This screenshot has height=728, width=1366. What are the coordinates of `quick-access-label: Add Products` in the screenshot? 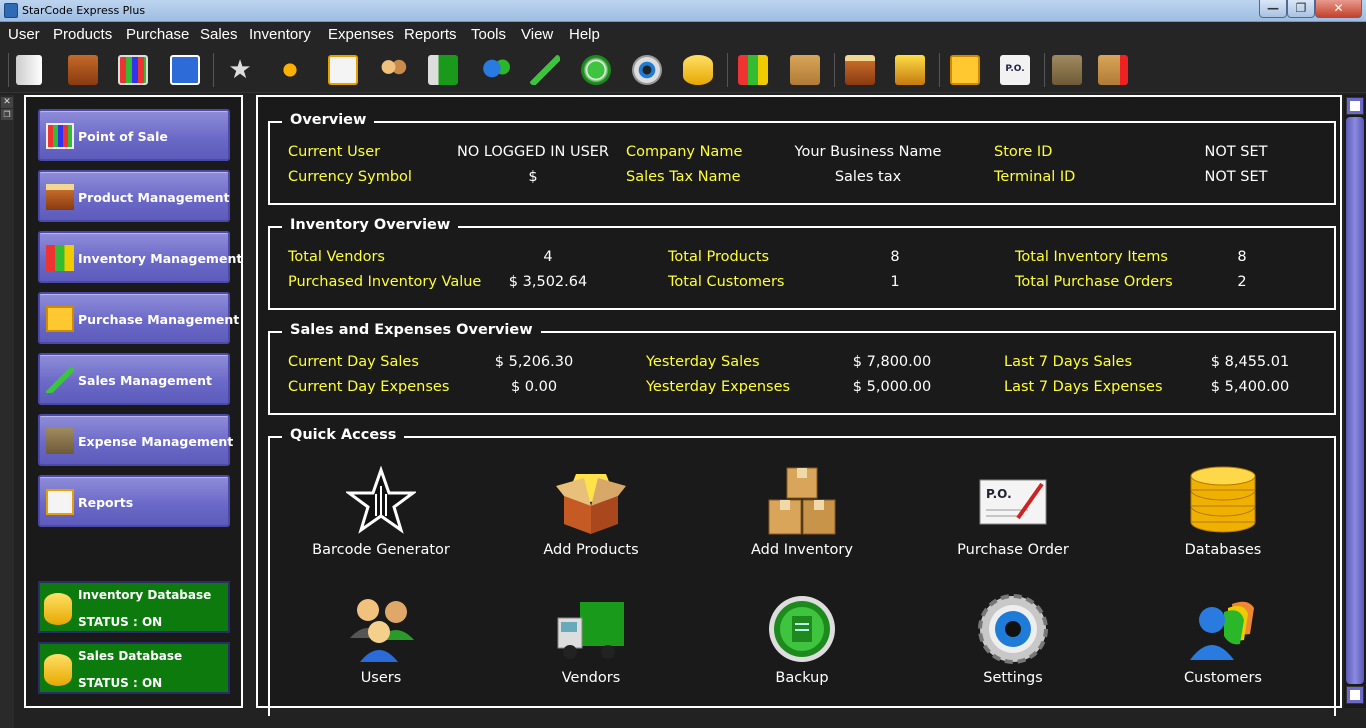 It's located at (591, 550).